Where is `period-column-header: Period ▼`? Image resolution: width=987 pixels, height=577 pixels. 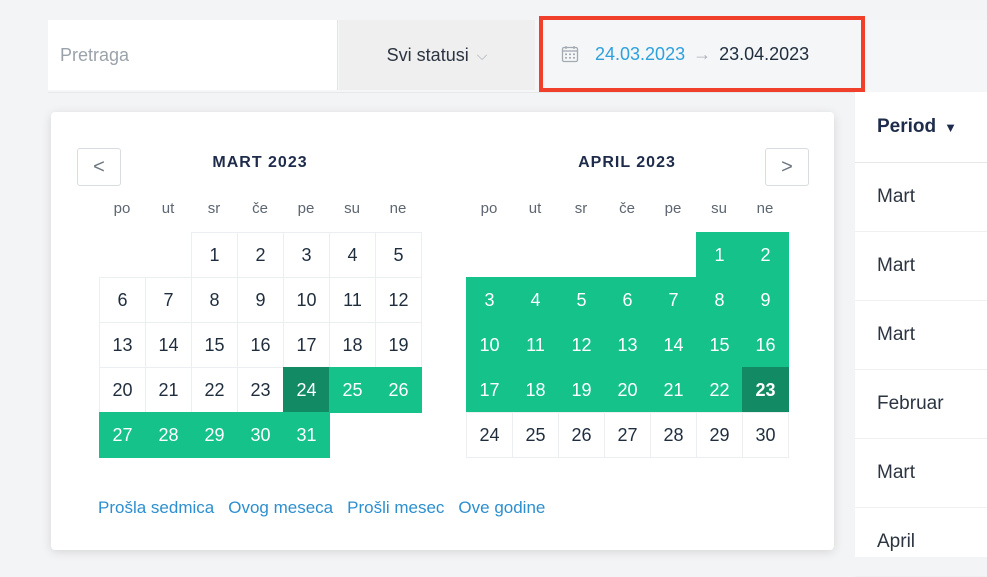 period-column-header: Period ▼ is located at coordinates (921, 127).